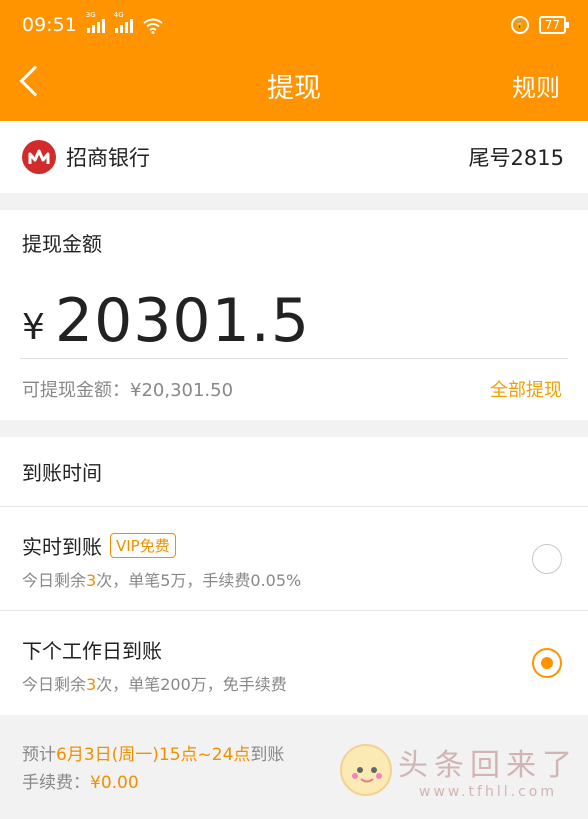 The image size is (588, 819). What do you see at coordinates (547, 663) in the screenshot?
I see `radio-next-workday` at bounding box center [547, 663].